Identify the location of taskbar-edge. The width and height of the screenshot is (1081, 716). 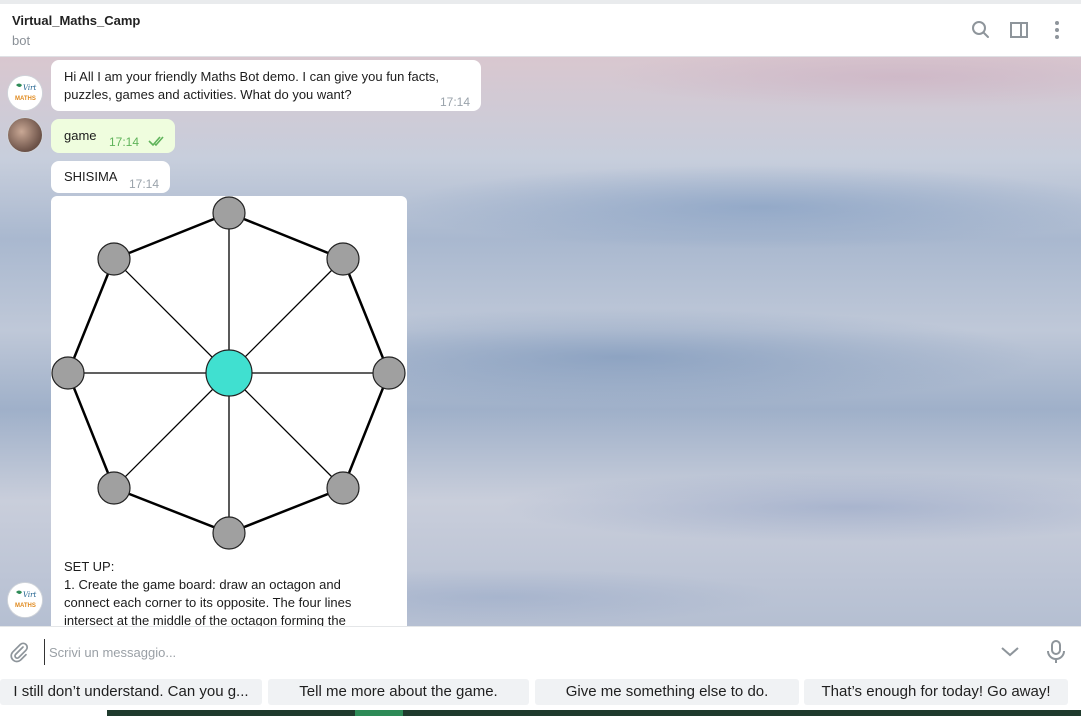
(540, 713).